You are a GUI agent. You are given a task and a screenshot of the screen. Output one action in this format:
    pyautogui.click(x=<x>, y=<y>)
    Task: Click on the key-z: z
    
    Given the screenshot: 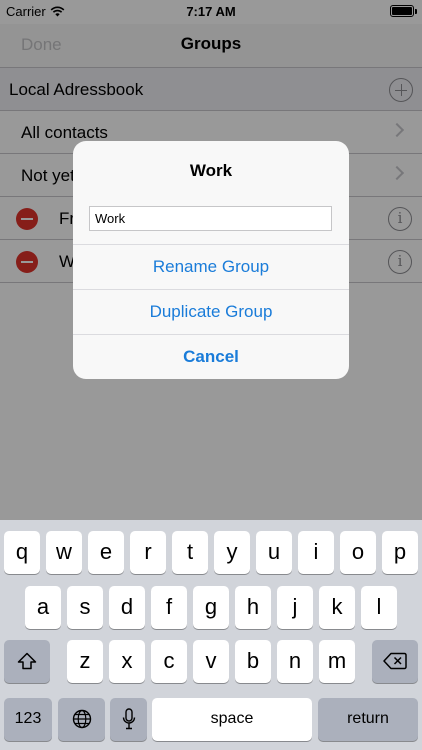 What is the action you would take?
    pyautogui.click(x=85, y=661)
    